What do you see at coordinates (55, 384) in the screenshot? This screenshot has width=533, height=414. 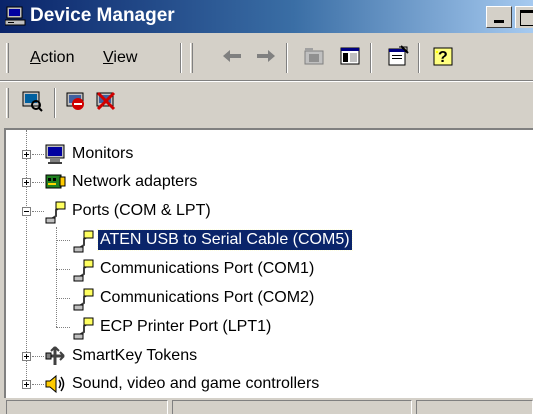 I see `speaker-icon` at bounding box center [55, 384].